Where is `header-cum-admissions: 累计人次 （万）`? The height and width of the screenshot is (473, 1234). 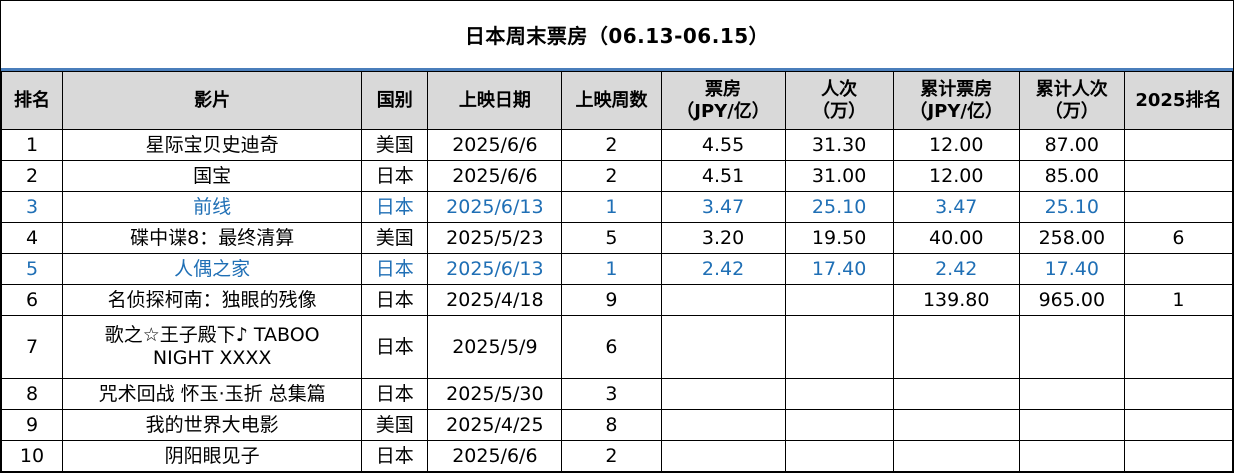
header-cum-admissions: 累计人次 （万） is located at coordinates (1071, 100).